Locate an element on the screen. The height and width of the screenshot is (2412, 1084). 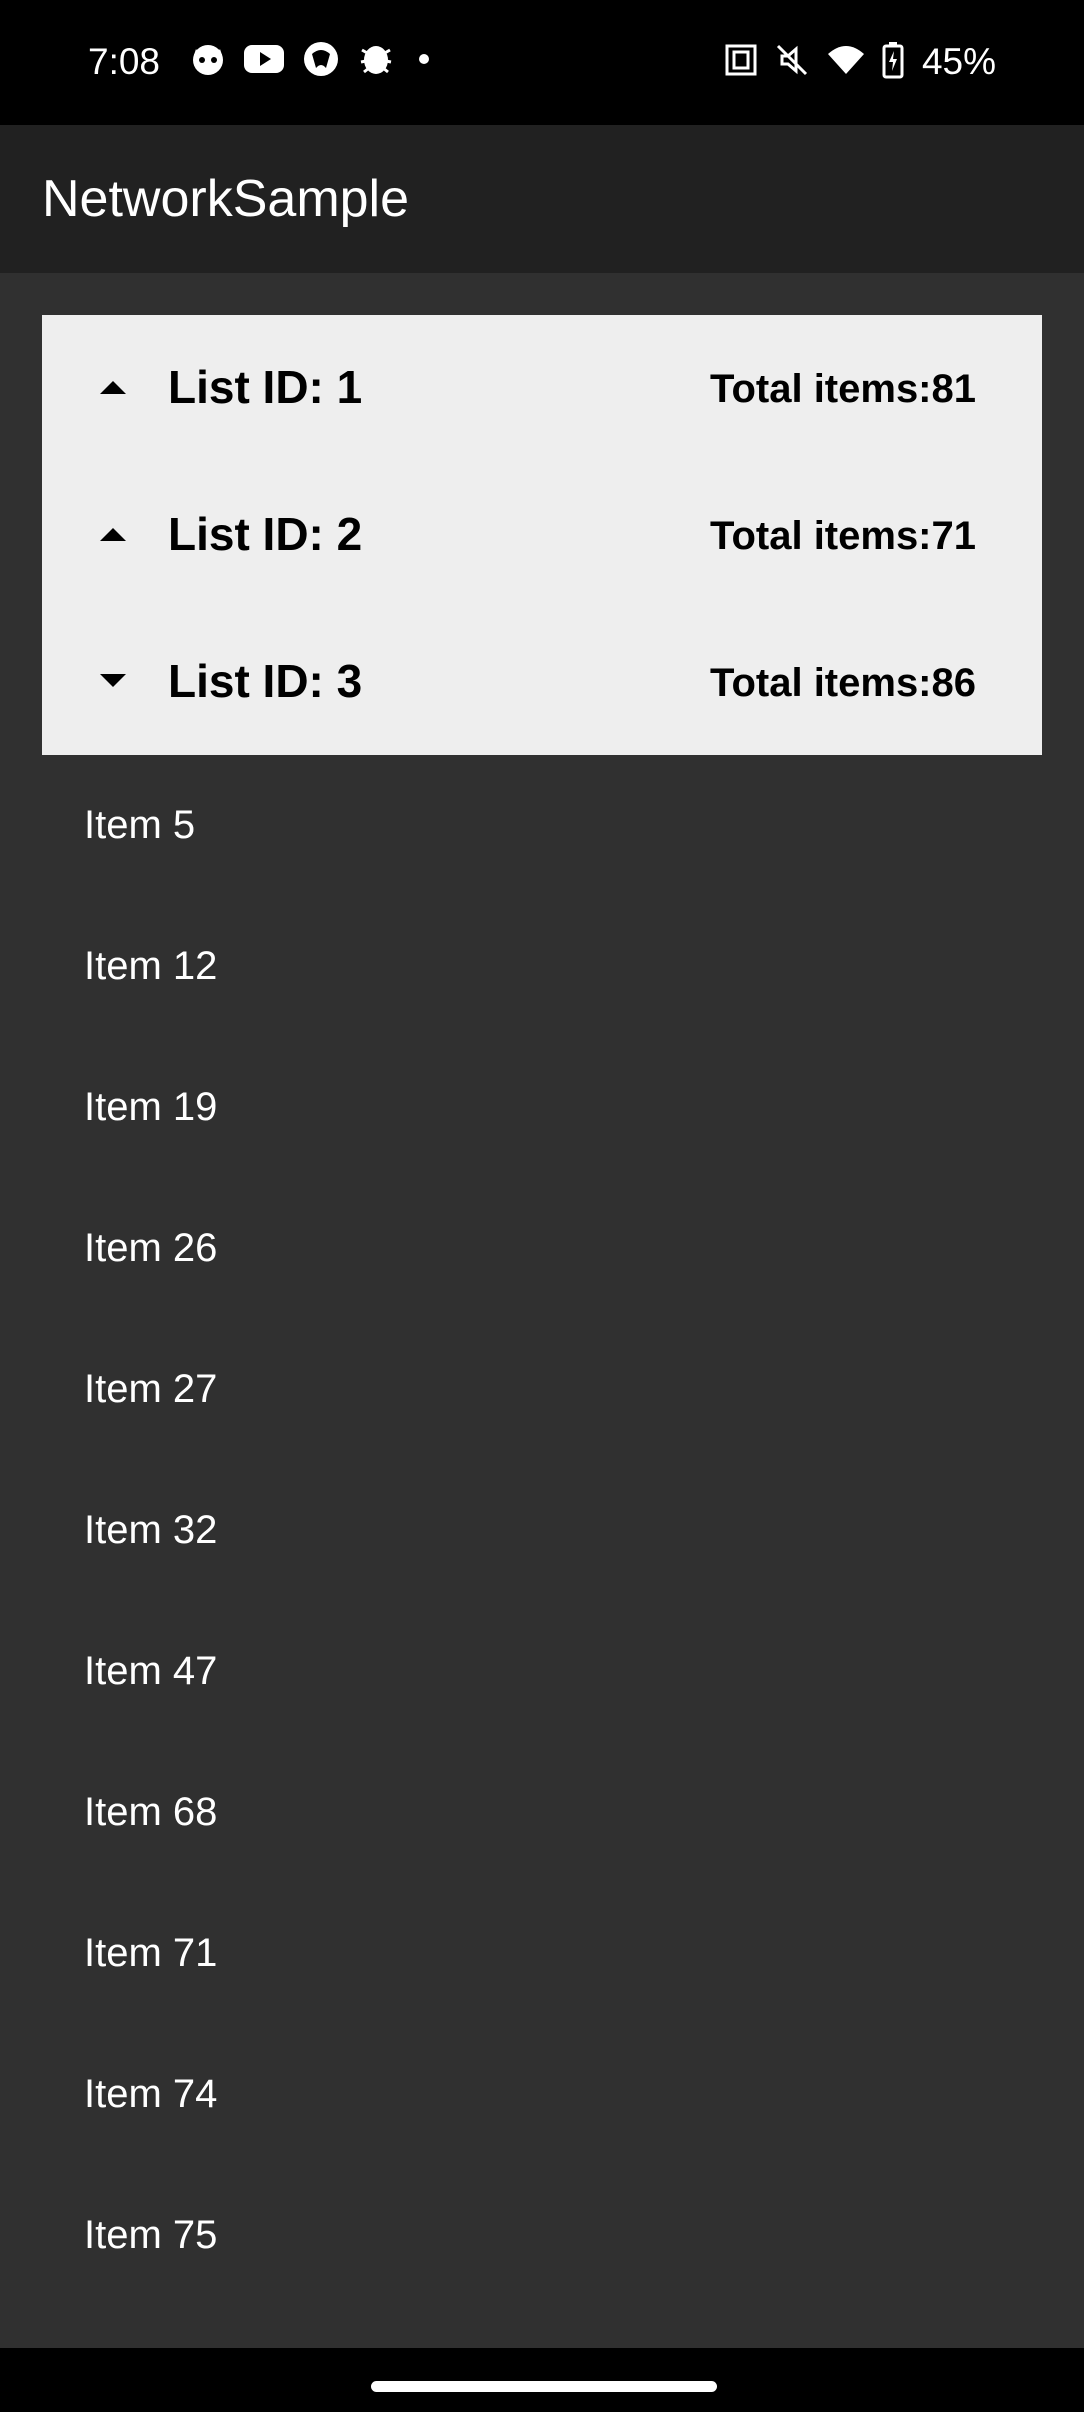
group-title: List ID: 1 is located at coordinates (265, 387).